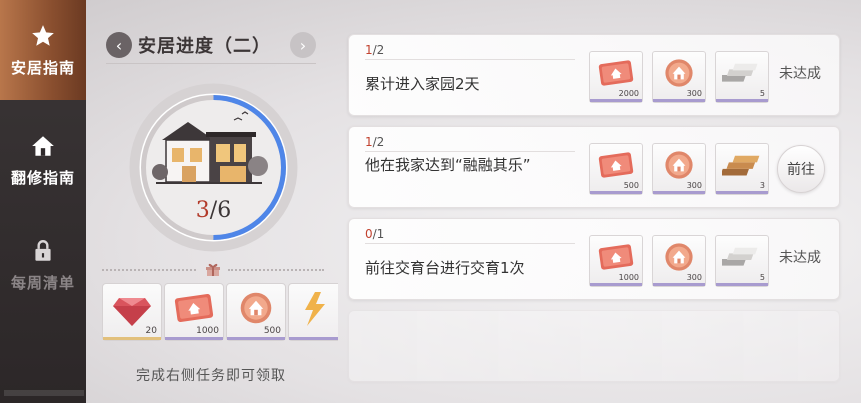  Describe the element at coordinates (42, 177) in the screenshot. I see `sidebar-item-label: 翻修指南` at that location.